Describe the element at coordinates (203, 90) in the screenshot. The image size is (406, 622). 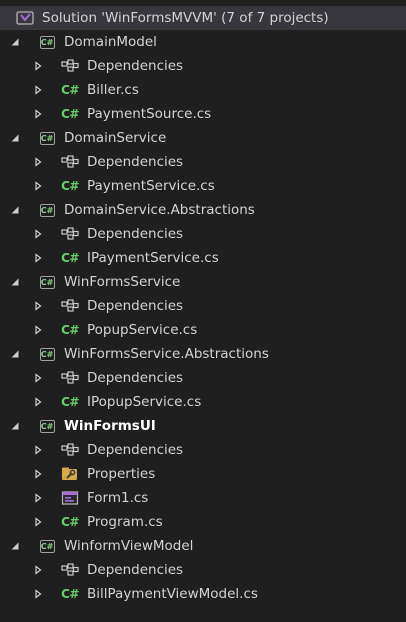
I see `file-node: C# Biller.cs` at that location.